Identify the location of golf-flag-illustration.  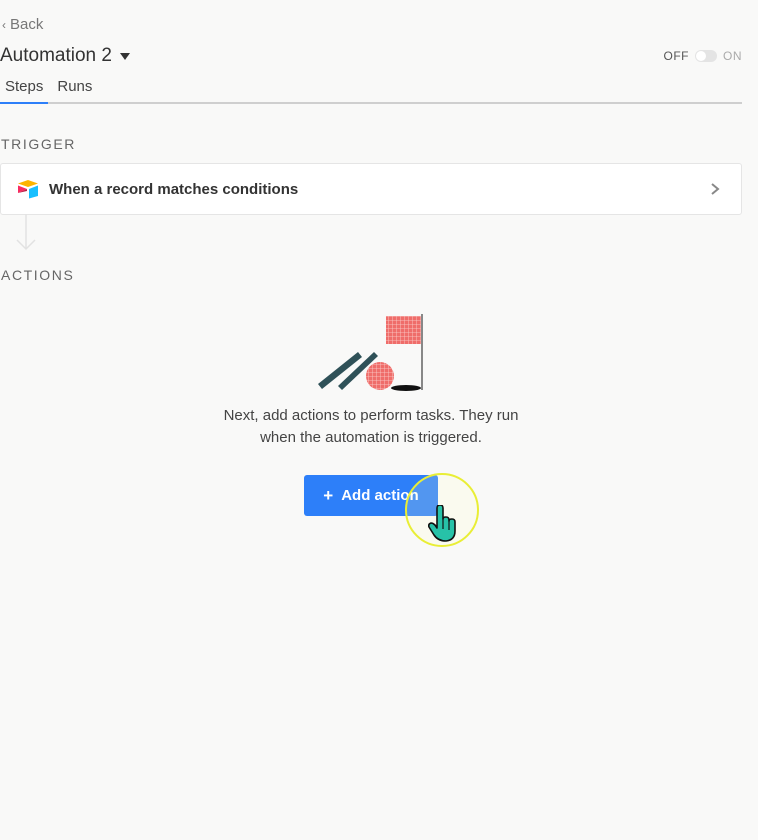
(370, 352).